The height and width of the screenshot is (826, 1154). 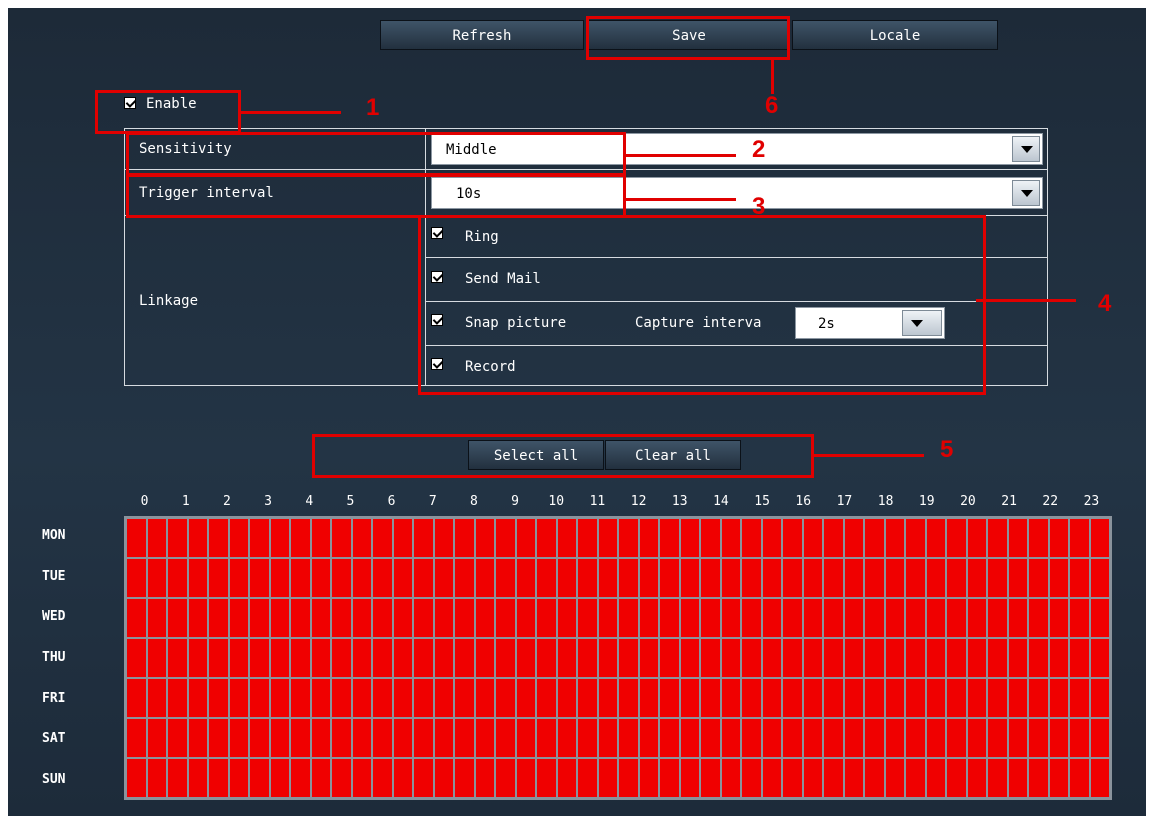 I want to click on refresh-button: Refresh, so click(x=482, y=35).